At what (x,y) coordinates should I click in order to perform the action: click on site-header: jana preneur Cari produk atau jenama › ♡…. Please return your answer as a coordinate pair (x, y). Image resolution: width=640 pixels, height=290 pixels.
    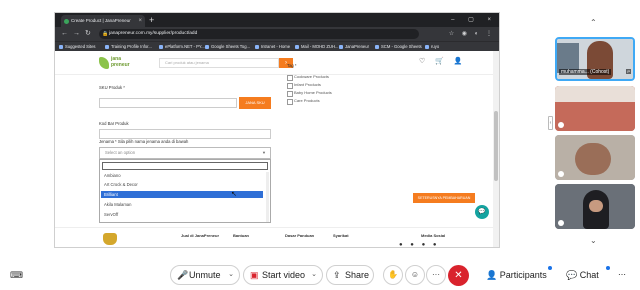
    Looking at the image, I should click on (275, 63).